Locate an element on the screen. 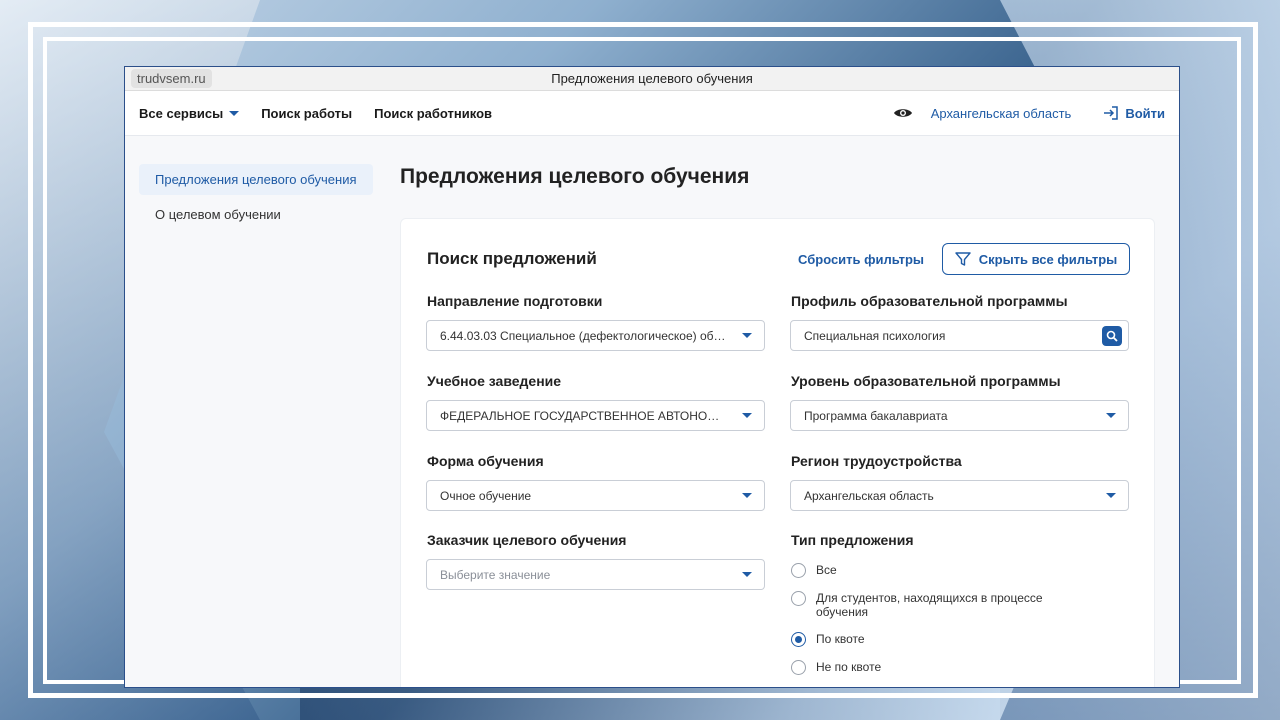 The width and height of the screenshot is (1280, 720). sidebar-item-about: О целевом обучении is located at coordinates (256, 214).